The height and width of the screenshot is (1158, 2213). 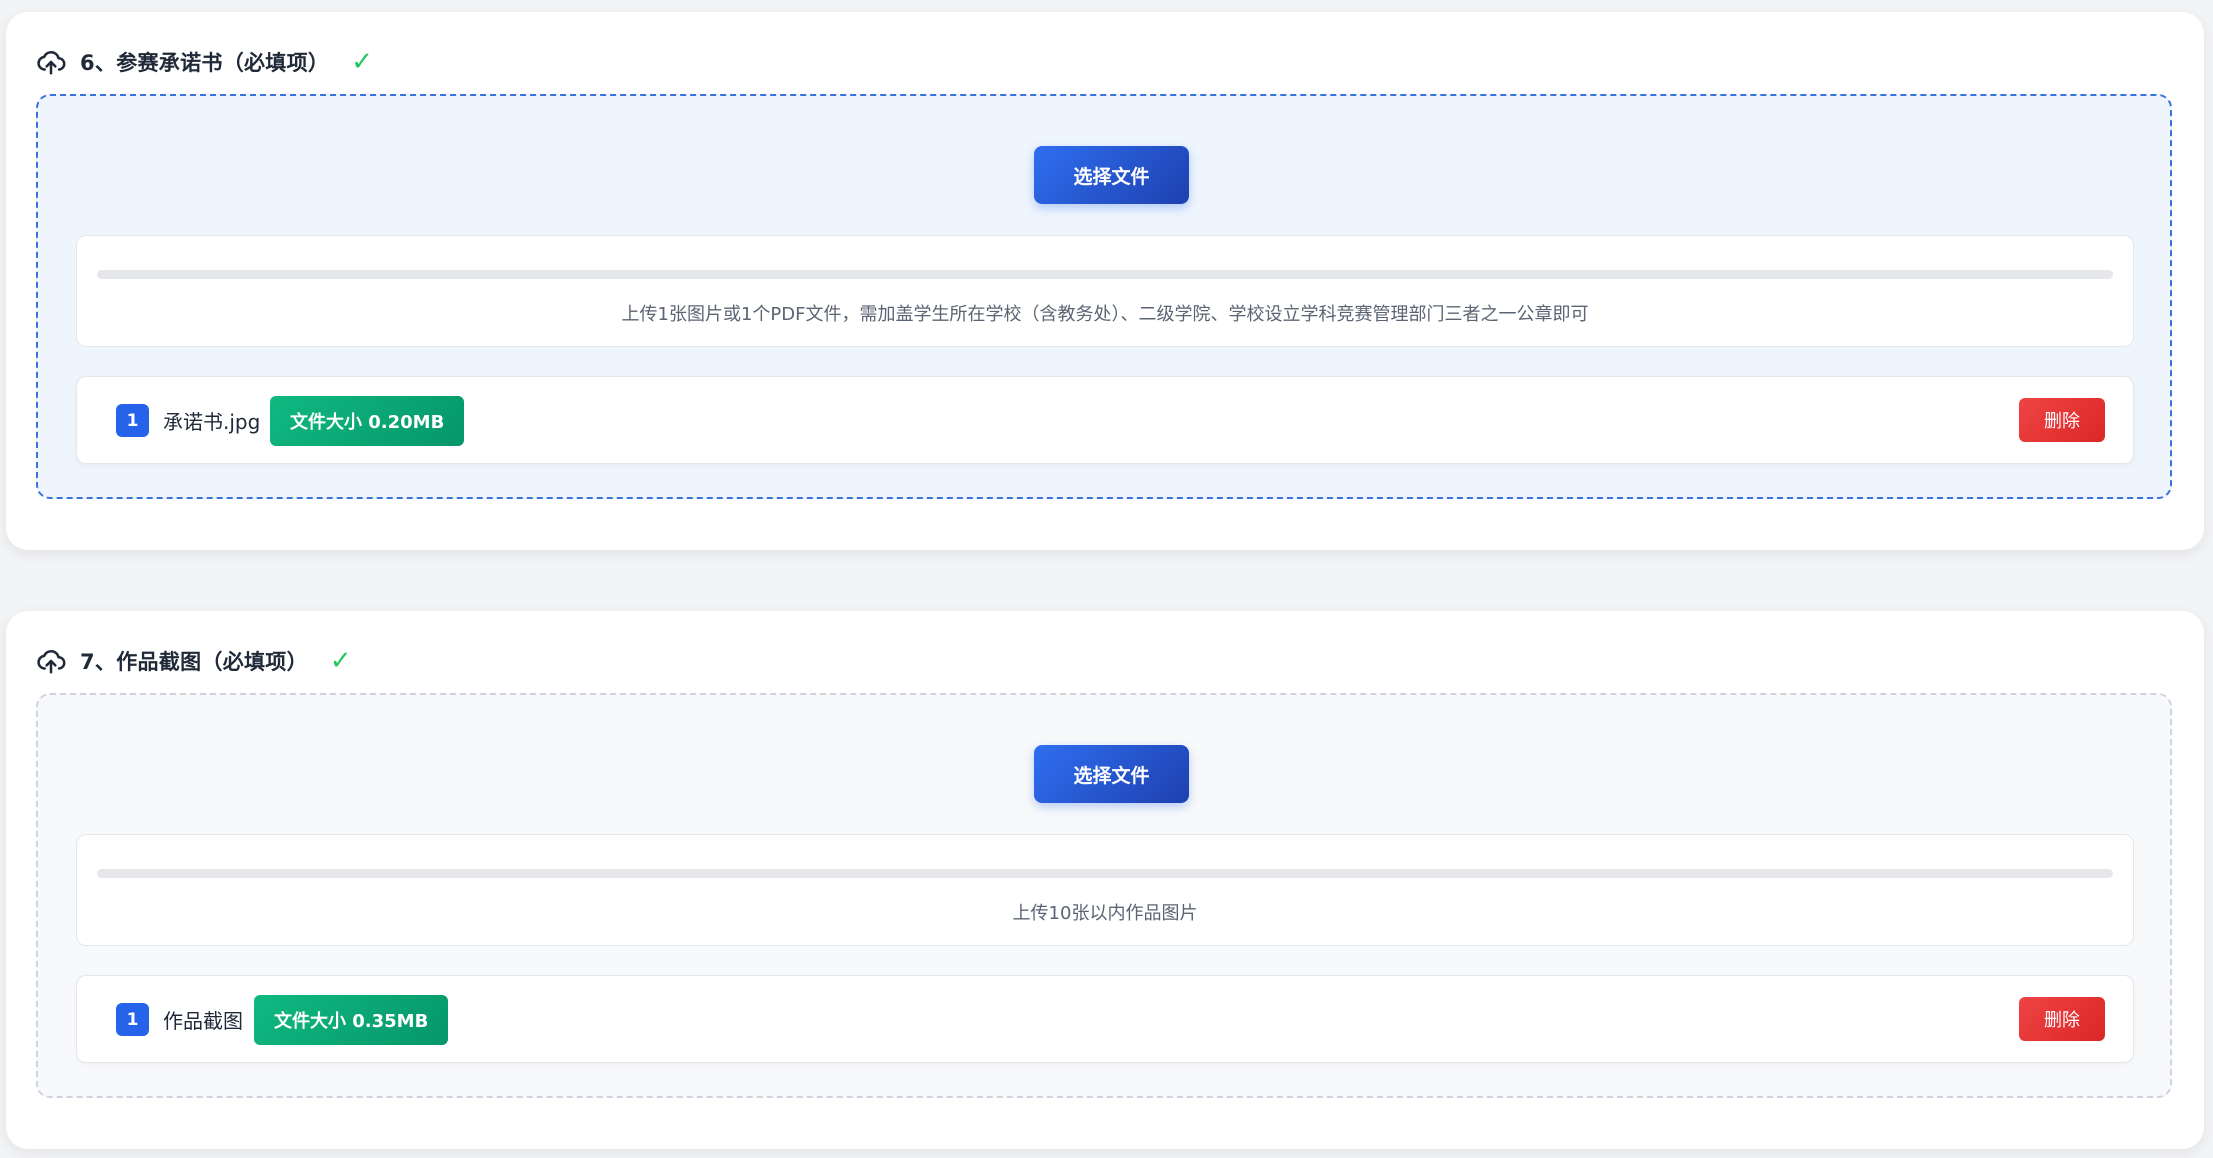 I want to click on upload-hint: 上传10张以内作品图片, so click(x=1105, y=913).